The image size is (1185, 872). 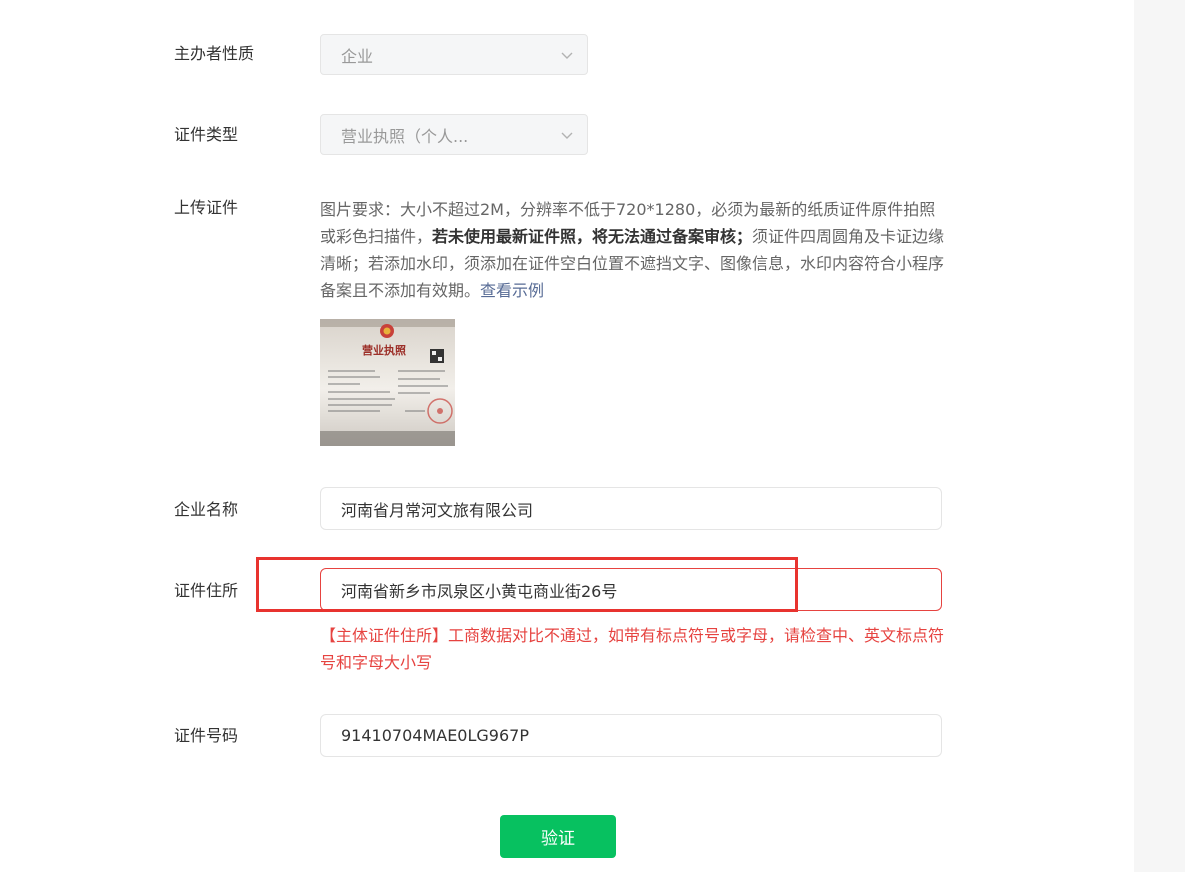 I want to click on license-image: 营业执照, so click(x=387, y=382).